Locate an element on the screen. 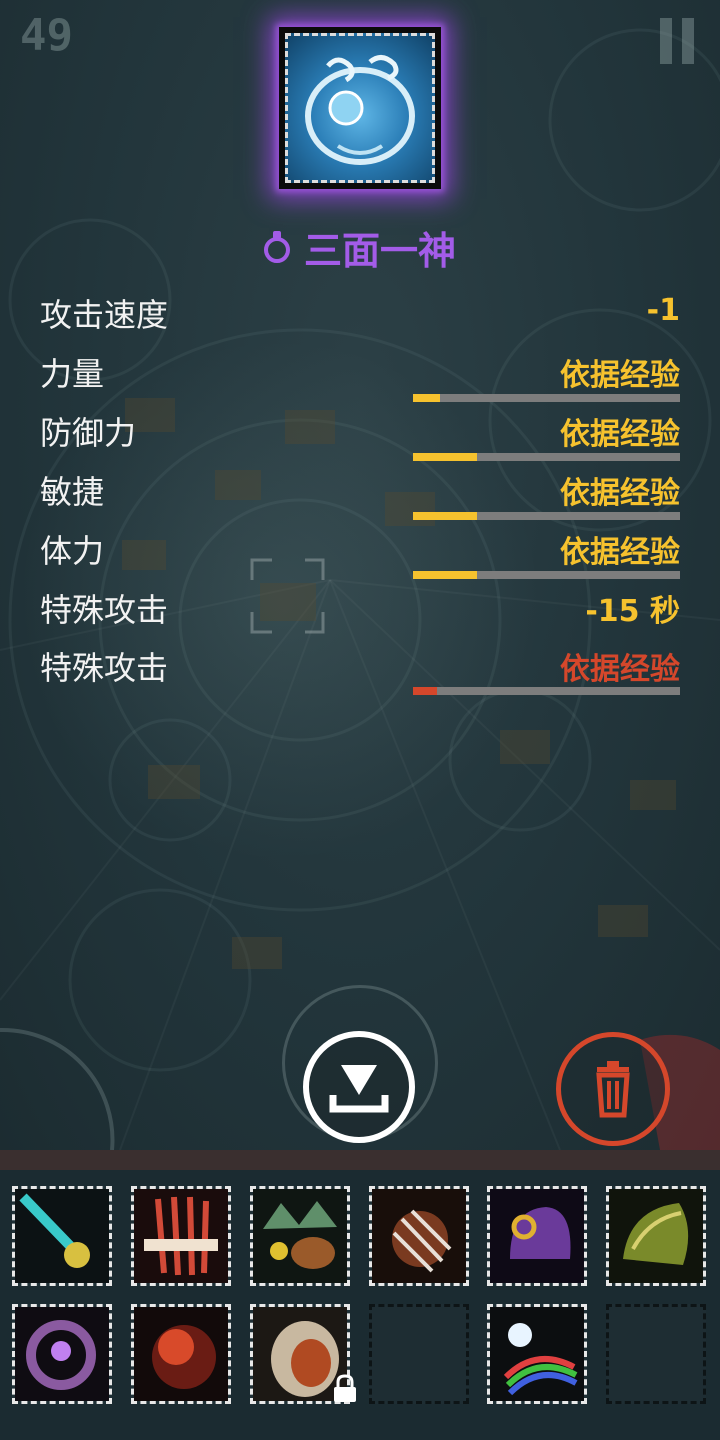 The width and height of the screenshot is (720, 1440). blue-ring-amulet-icon is located at coordinates (360, 108).